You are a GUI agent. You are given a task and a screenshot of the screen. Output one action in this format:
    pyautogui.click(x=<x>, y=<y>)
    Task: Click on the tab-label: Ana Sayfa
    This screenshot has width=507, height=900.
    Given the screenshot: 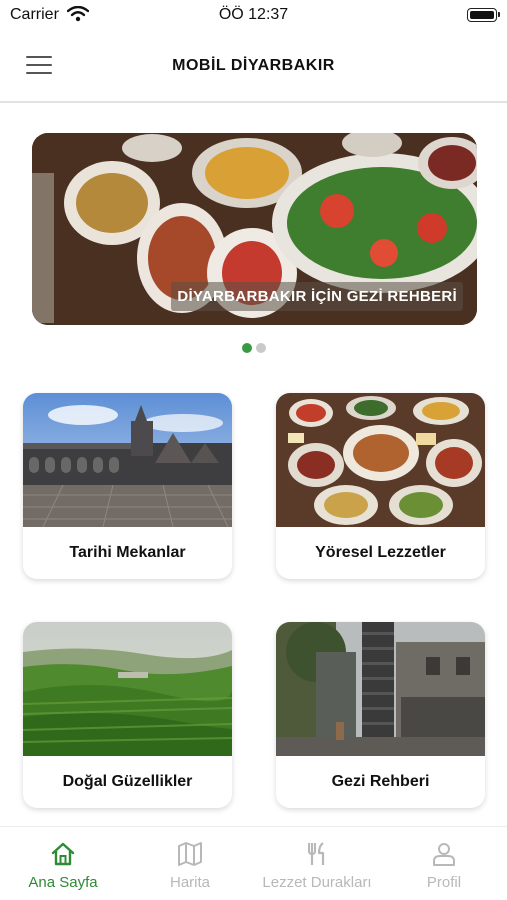 What is the action you would take?
    pyautogui.click(x=63, y=882)
    